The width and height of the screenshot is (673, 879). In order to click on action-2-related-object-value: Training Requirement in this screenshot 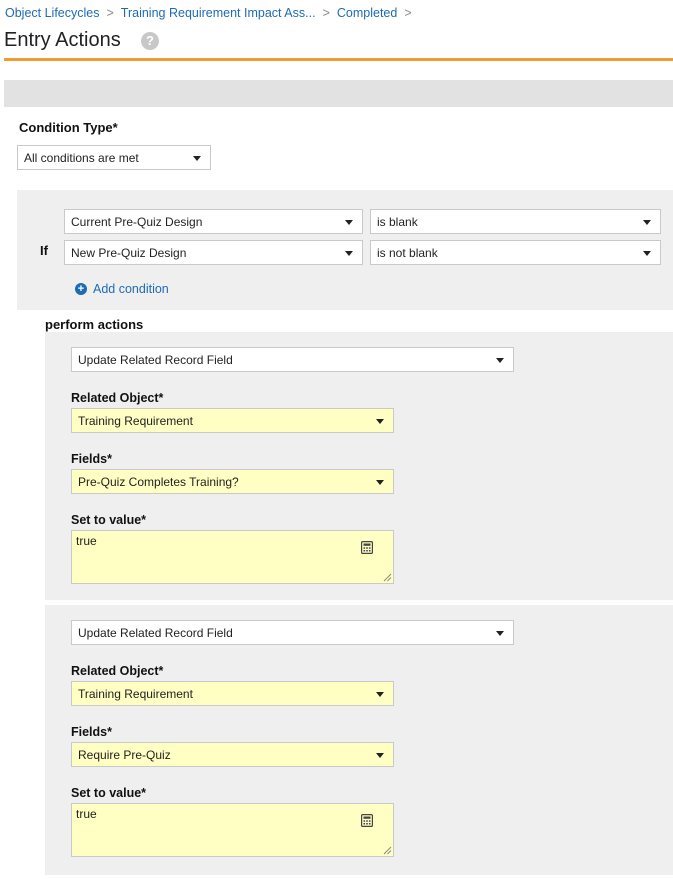, I will do `click(135, 693)`.